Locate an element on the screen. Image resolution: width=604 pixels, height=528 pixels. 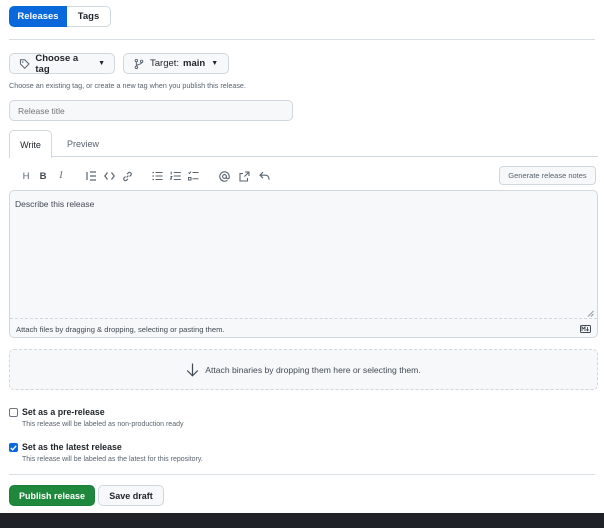
releases-tab-button: Releases is located at coordinates (38, 16).